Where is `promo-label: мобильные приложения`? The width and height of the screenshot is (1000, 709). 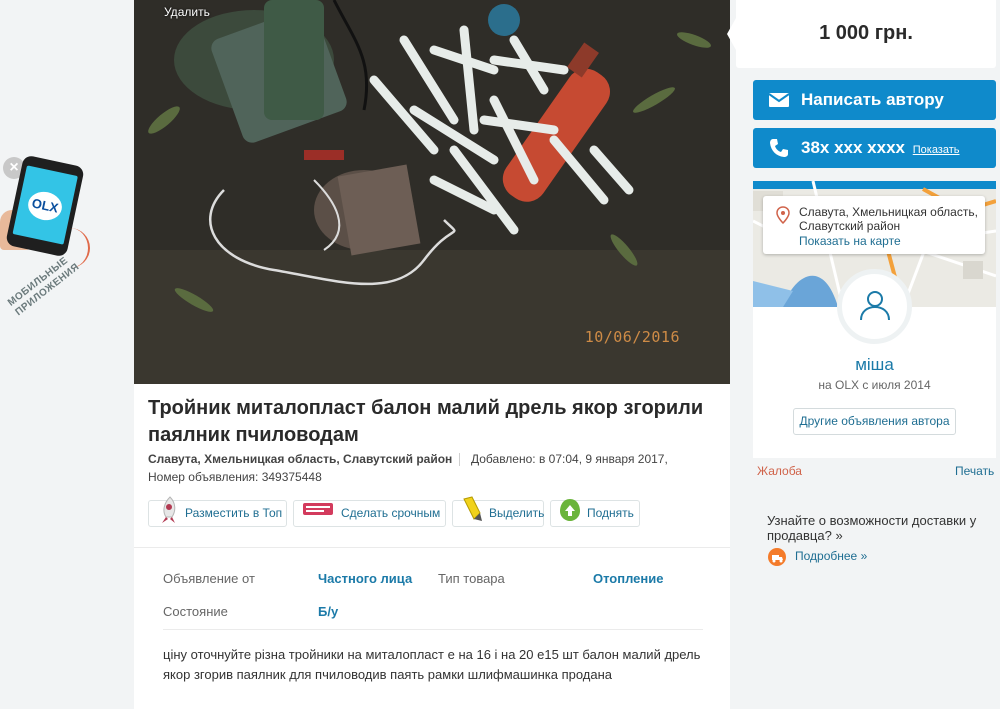
promo-label: мобильные приложения is located at coordinates (44, 287).